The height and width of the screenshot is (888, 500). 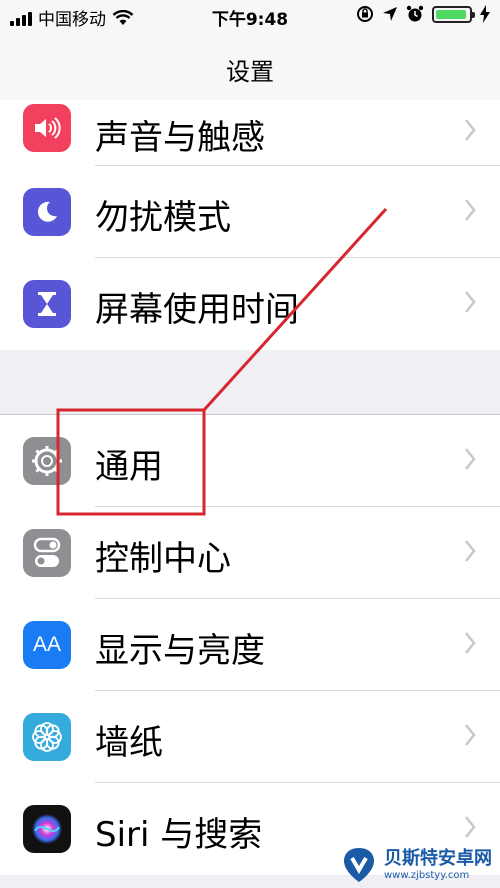 I want to click on charging-icon, so click(x=485, y=14).